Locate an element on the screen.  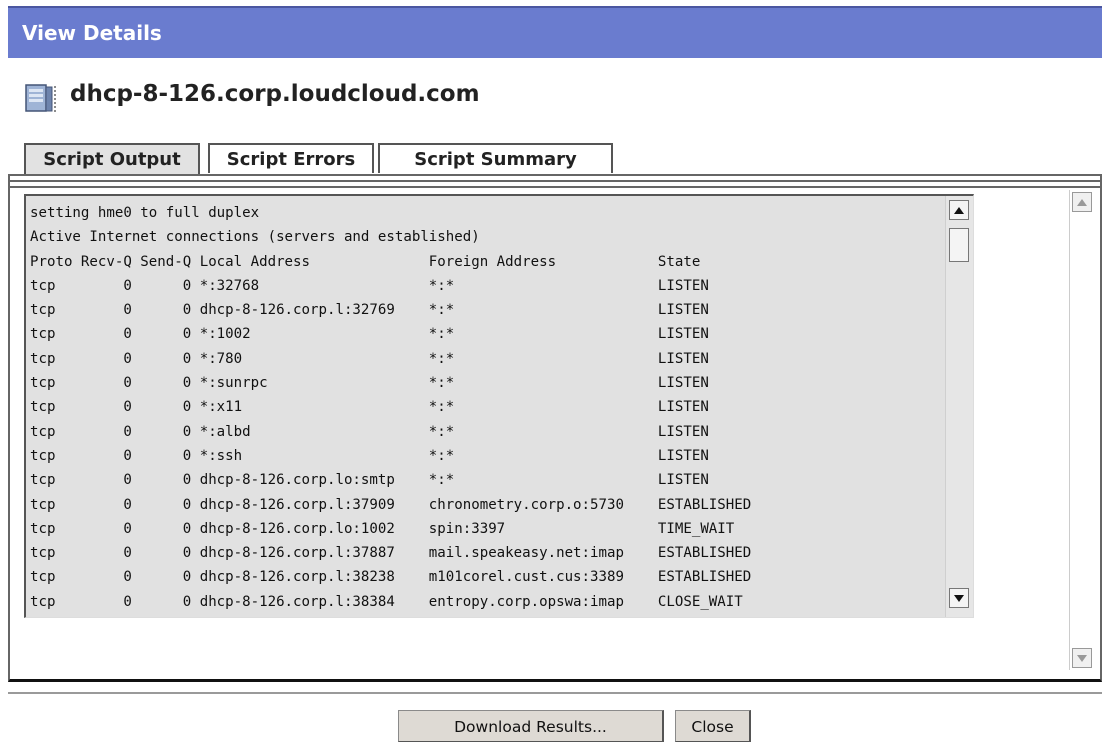
close-button: Close is located at coordinates (713, 726).